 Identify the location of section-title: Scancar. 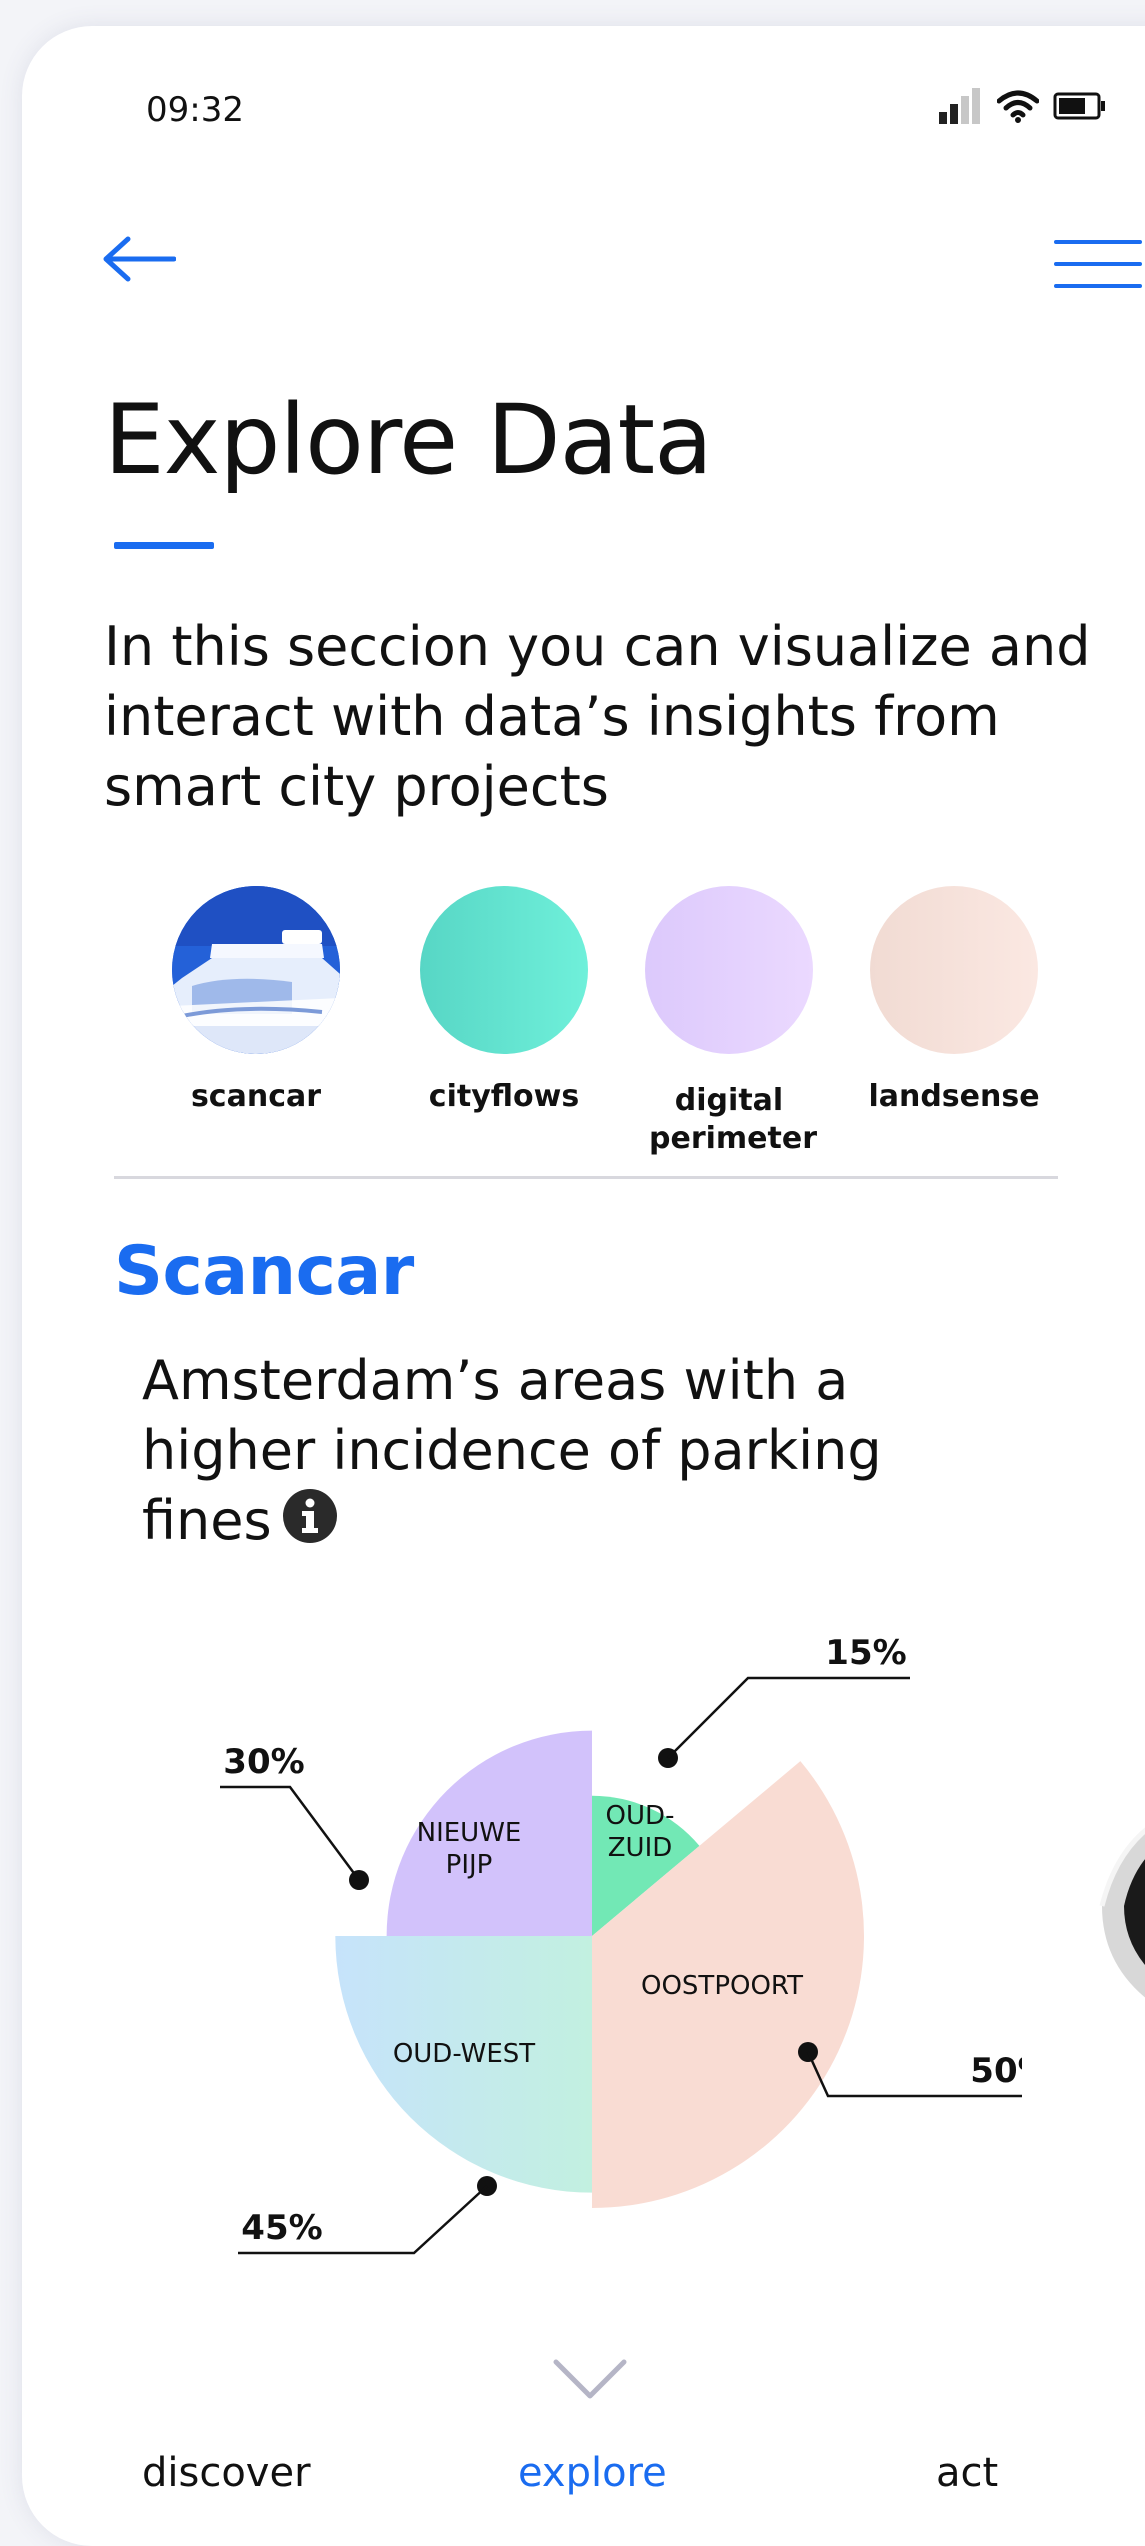
(264, 1271).